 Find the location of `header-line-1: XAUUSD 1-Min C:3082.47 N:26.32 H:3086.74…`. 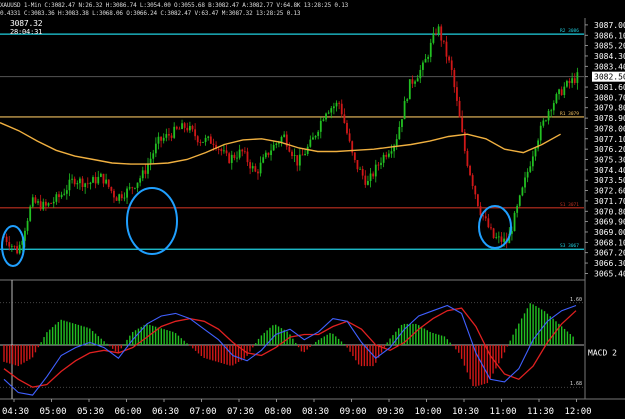

header-line-1: XAUUSD 1-Min C:3082.47 N:26.32 H:3086.74… is located at coordinates (174, 5).